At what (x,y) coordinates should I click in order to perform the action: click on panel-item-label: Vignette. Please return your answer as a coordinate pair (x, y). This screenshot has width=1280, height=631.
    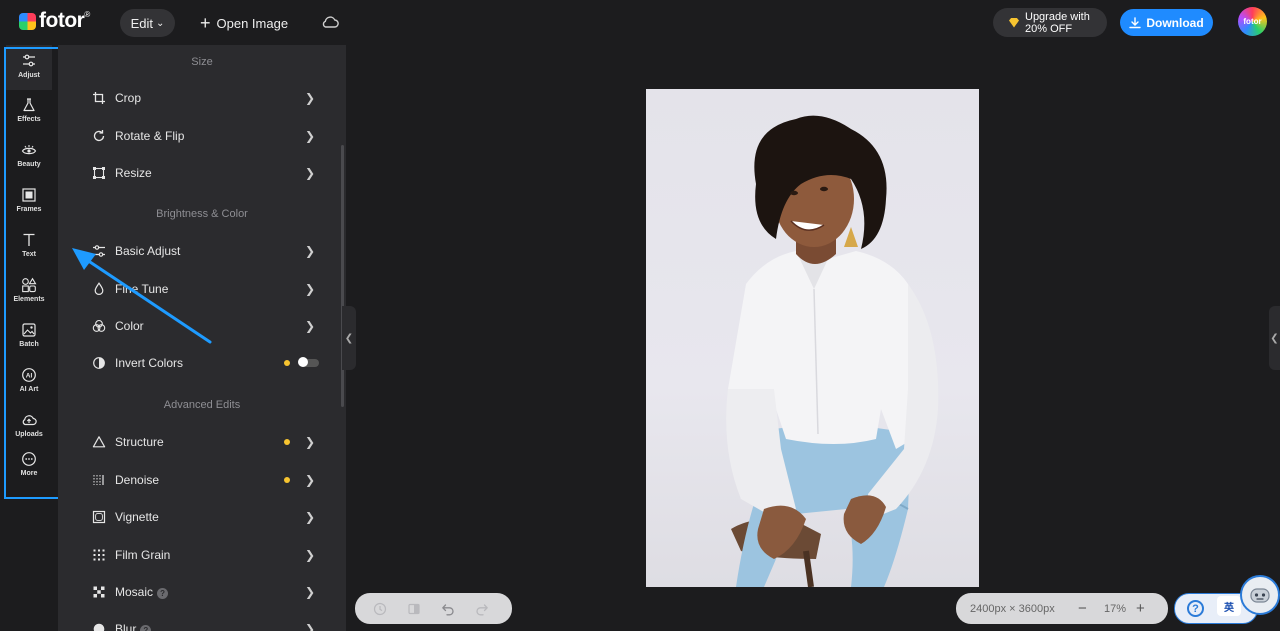
    Looking at the image, I should click on (137, 517).